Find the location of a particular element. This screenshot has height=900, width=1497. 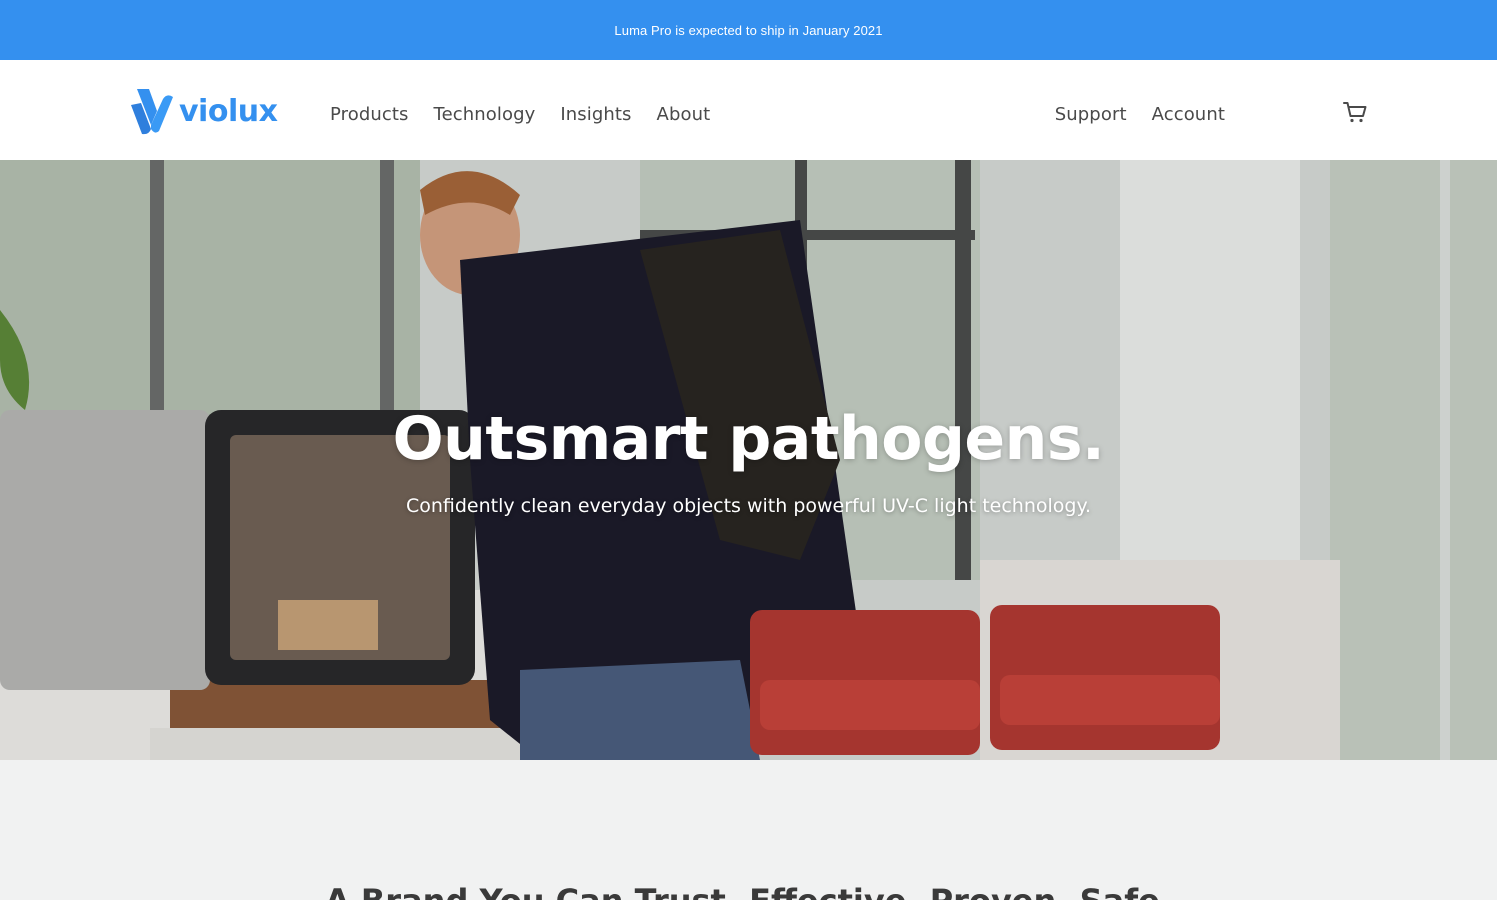

cart-button is located at coordinates (1355, 112).